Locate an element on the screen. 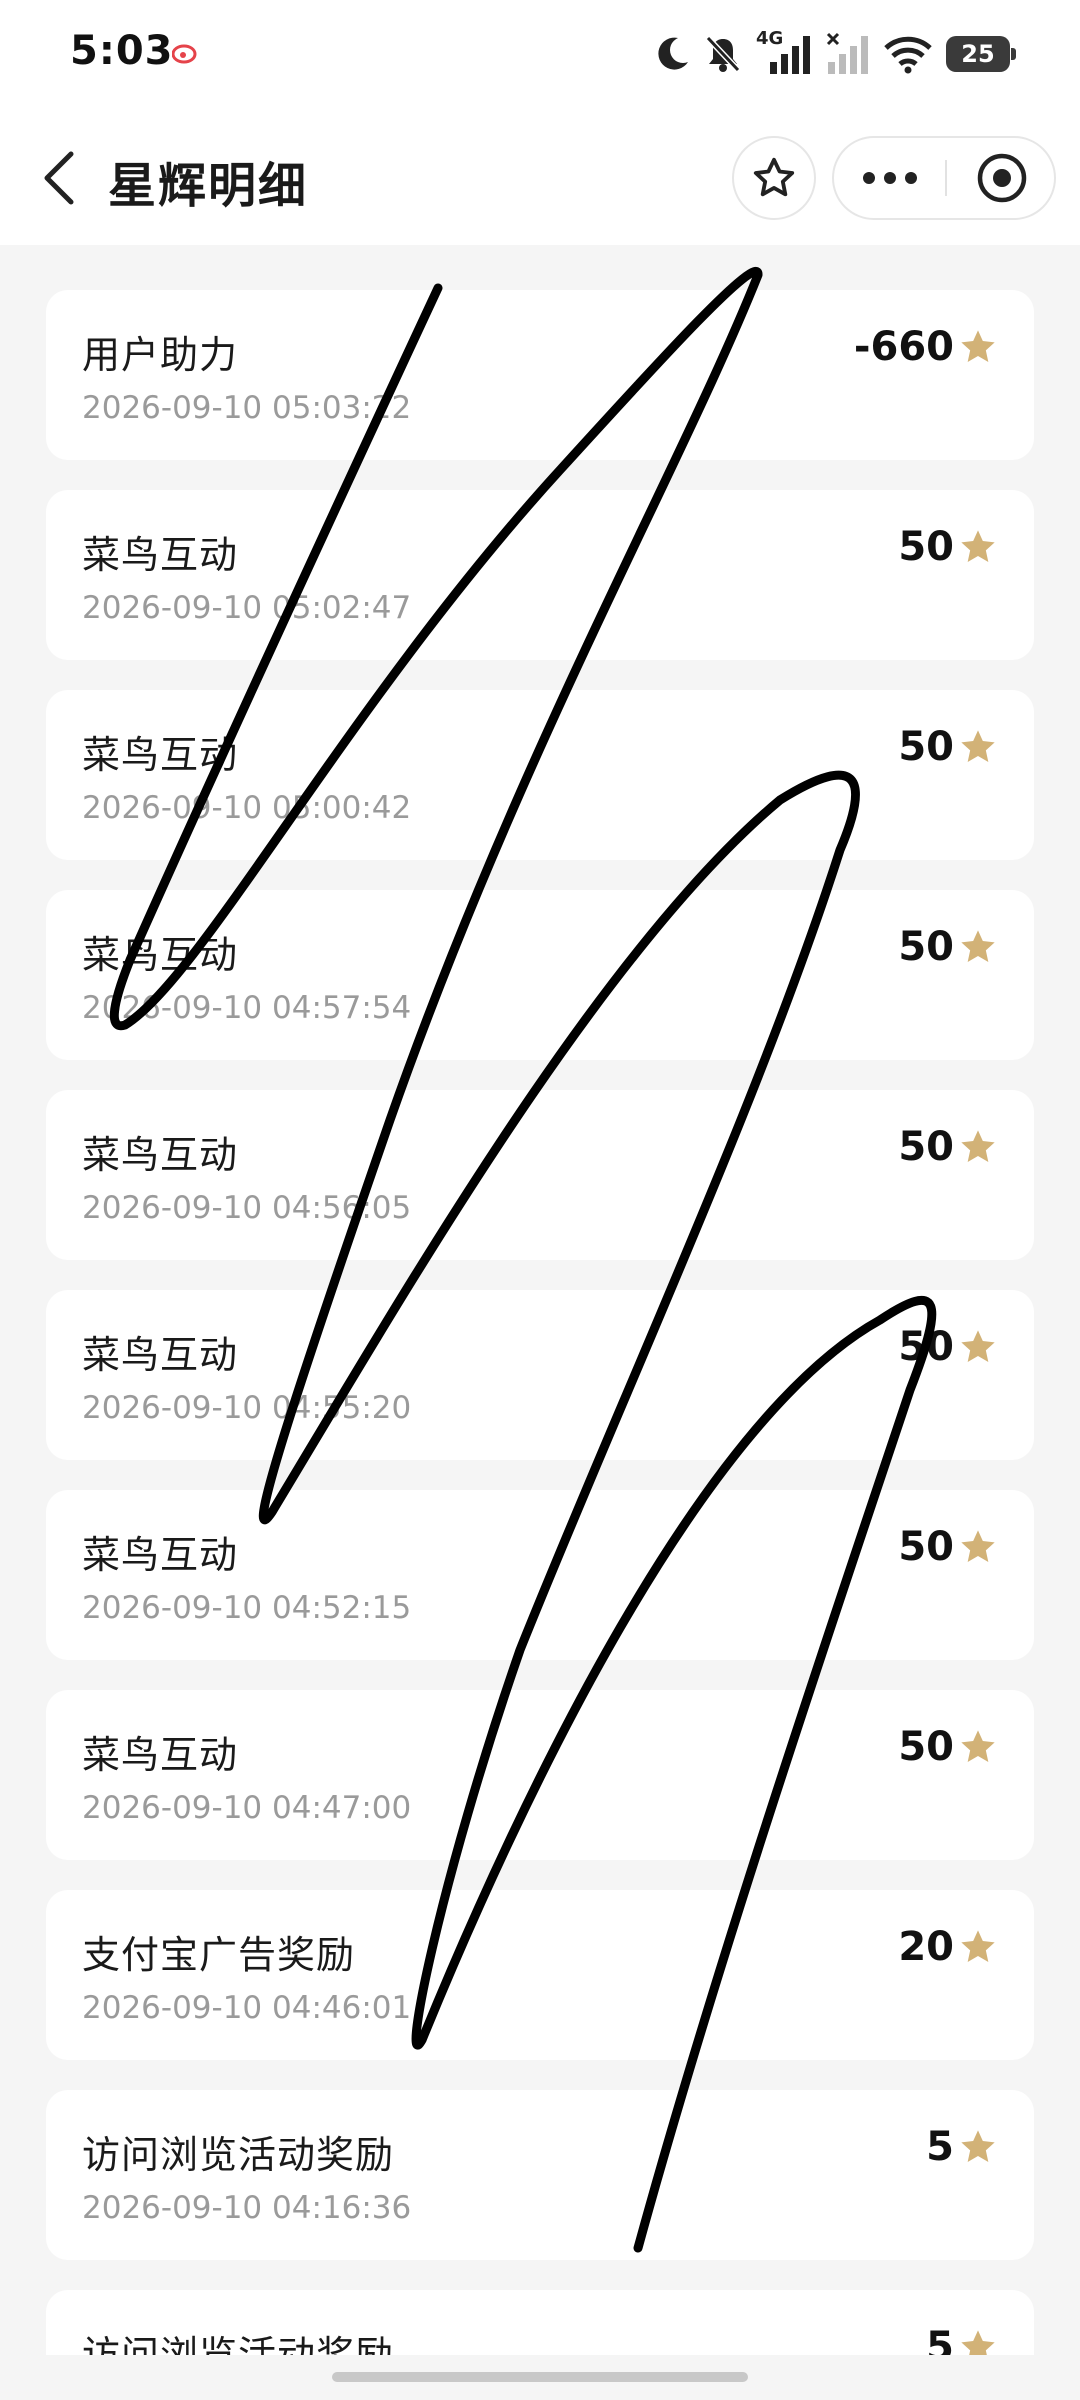 This screenshot has height=2400, width=1080. status-time: 5:03 is located at coordinates (122, 51).